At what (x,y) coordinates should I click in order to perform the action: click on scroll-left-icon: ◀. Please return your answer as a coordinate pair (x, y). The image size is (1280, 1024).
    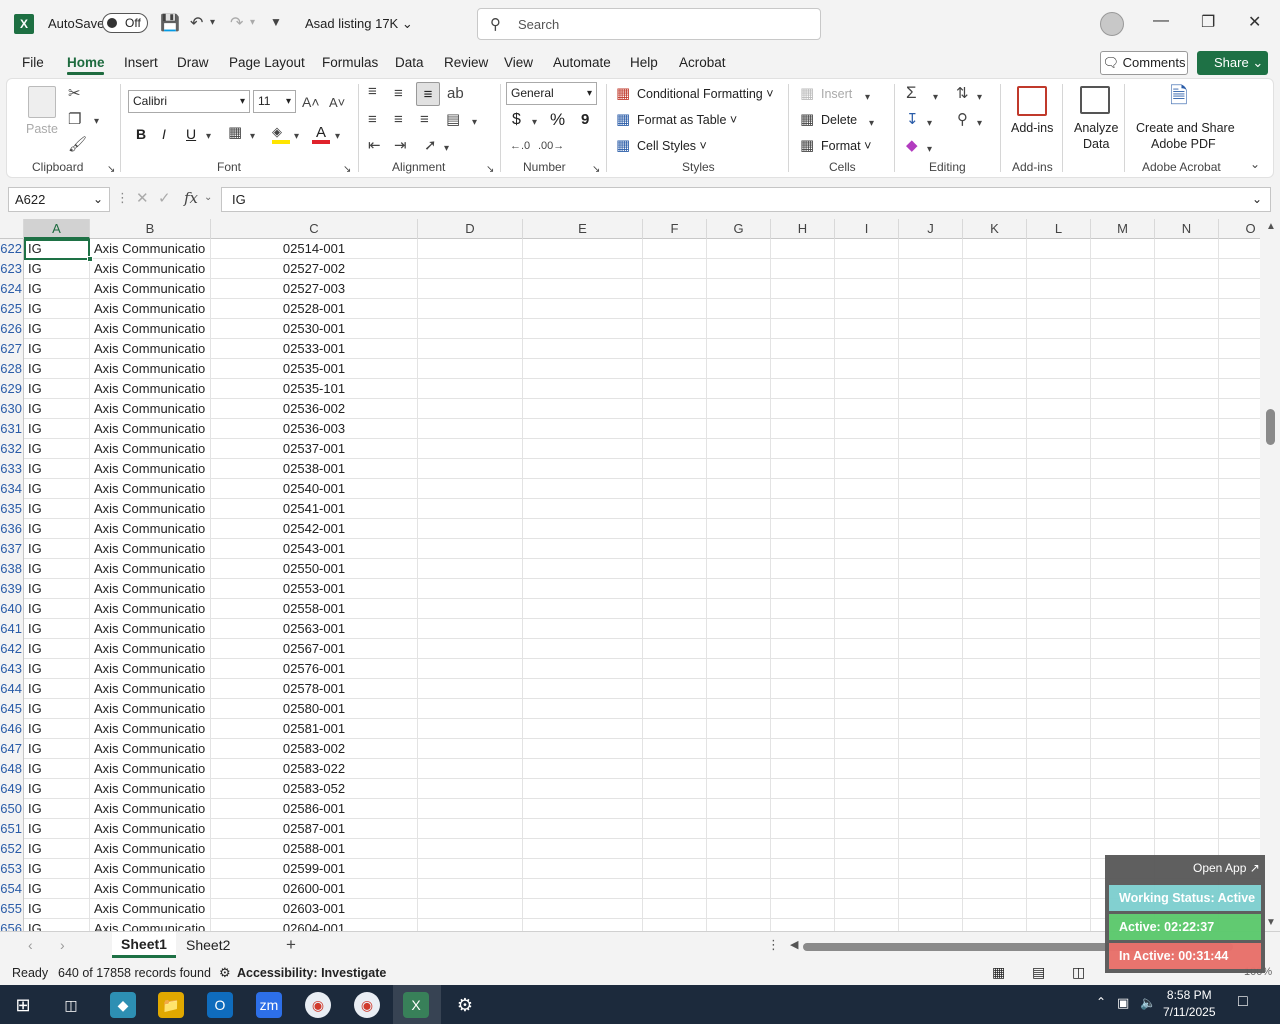
    Looking at the image, I should click on (794, 944).